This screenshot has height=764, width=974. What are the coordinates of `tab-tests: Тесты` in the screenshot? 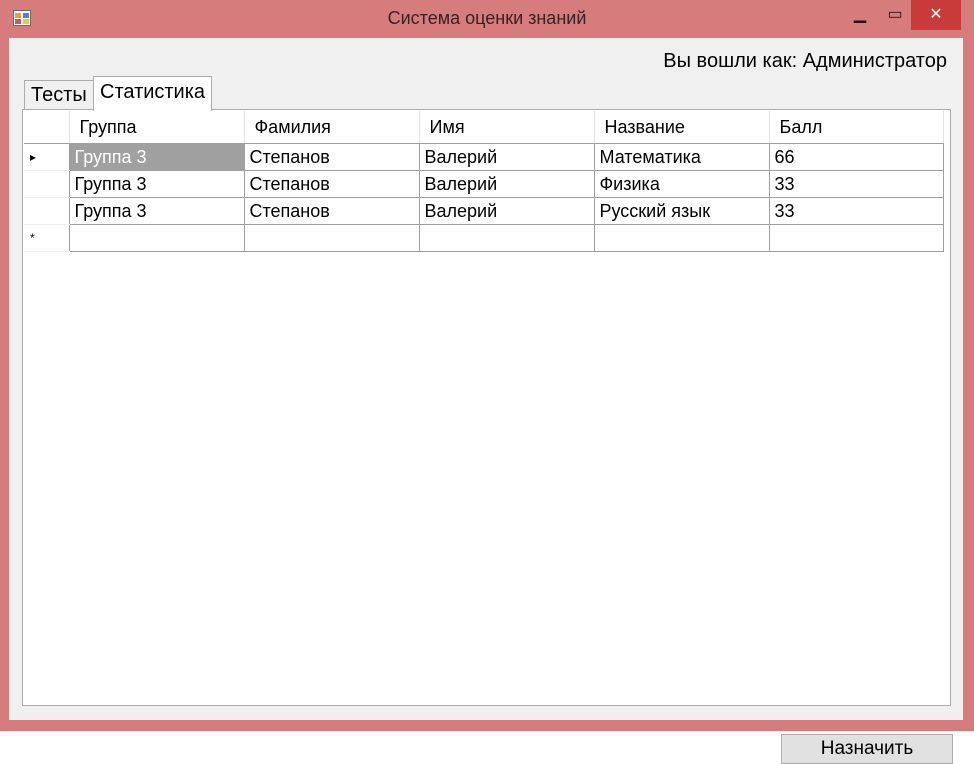 It's located at (59, 95).